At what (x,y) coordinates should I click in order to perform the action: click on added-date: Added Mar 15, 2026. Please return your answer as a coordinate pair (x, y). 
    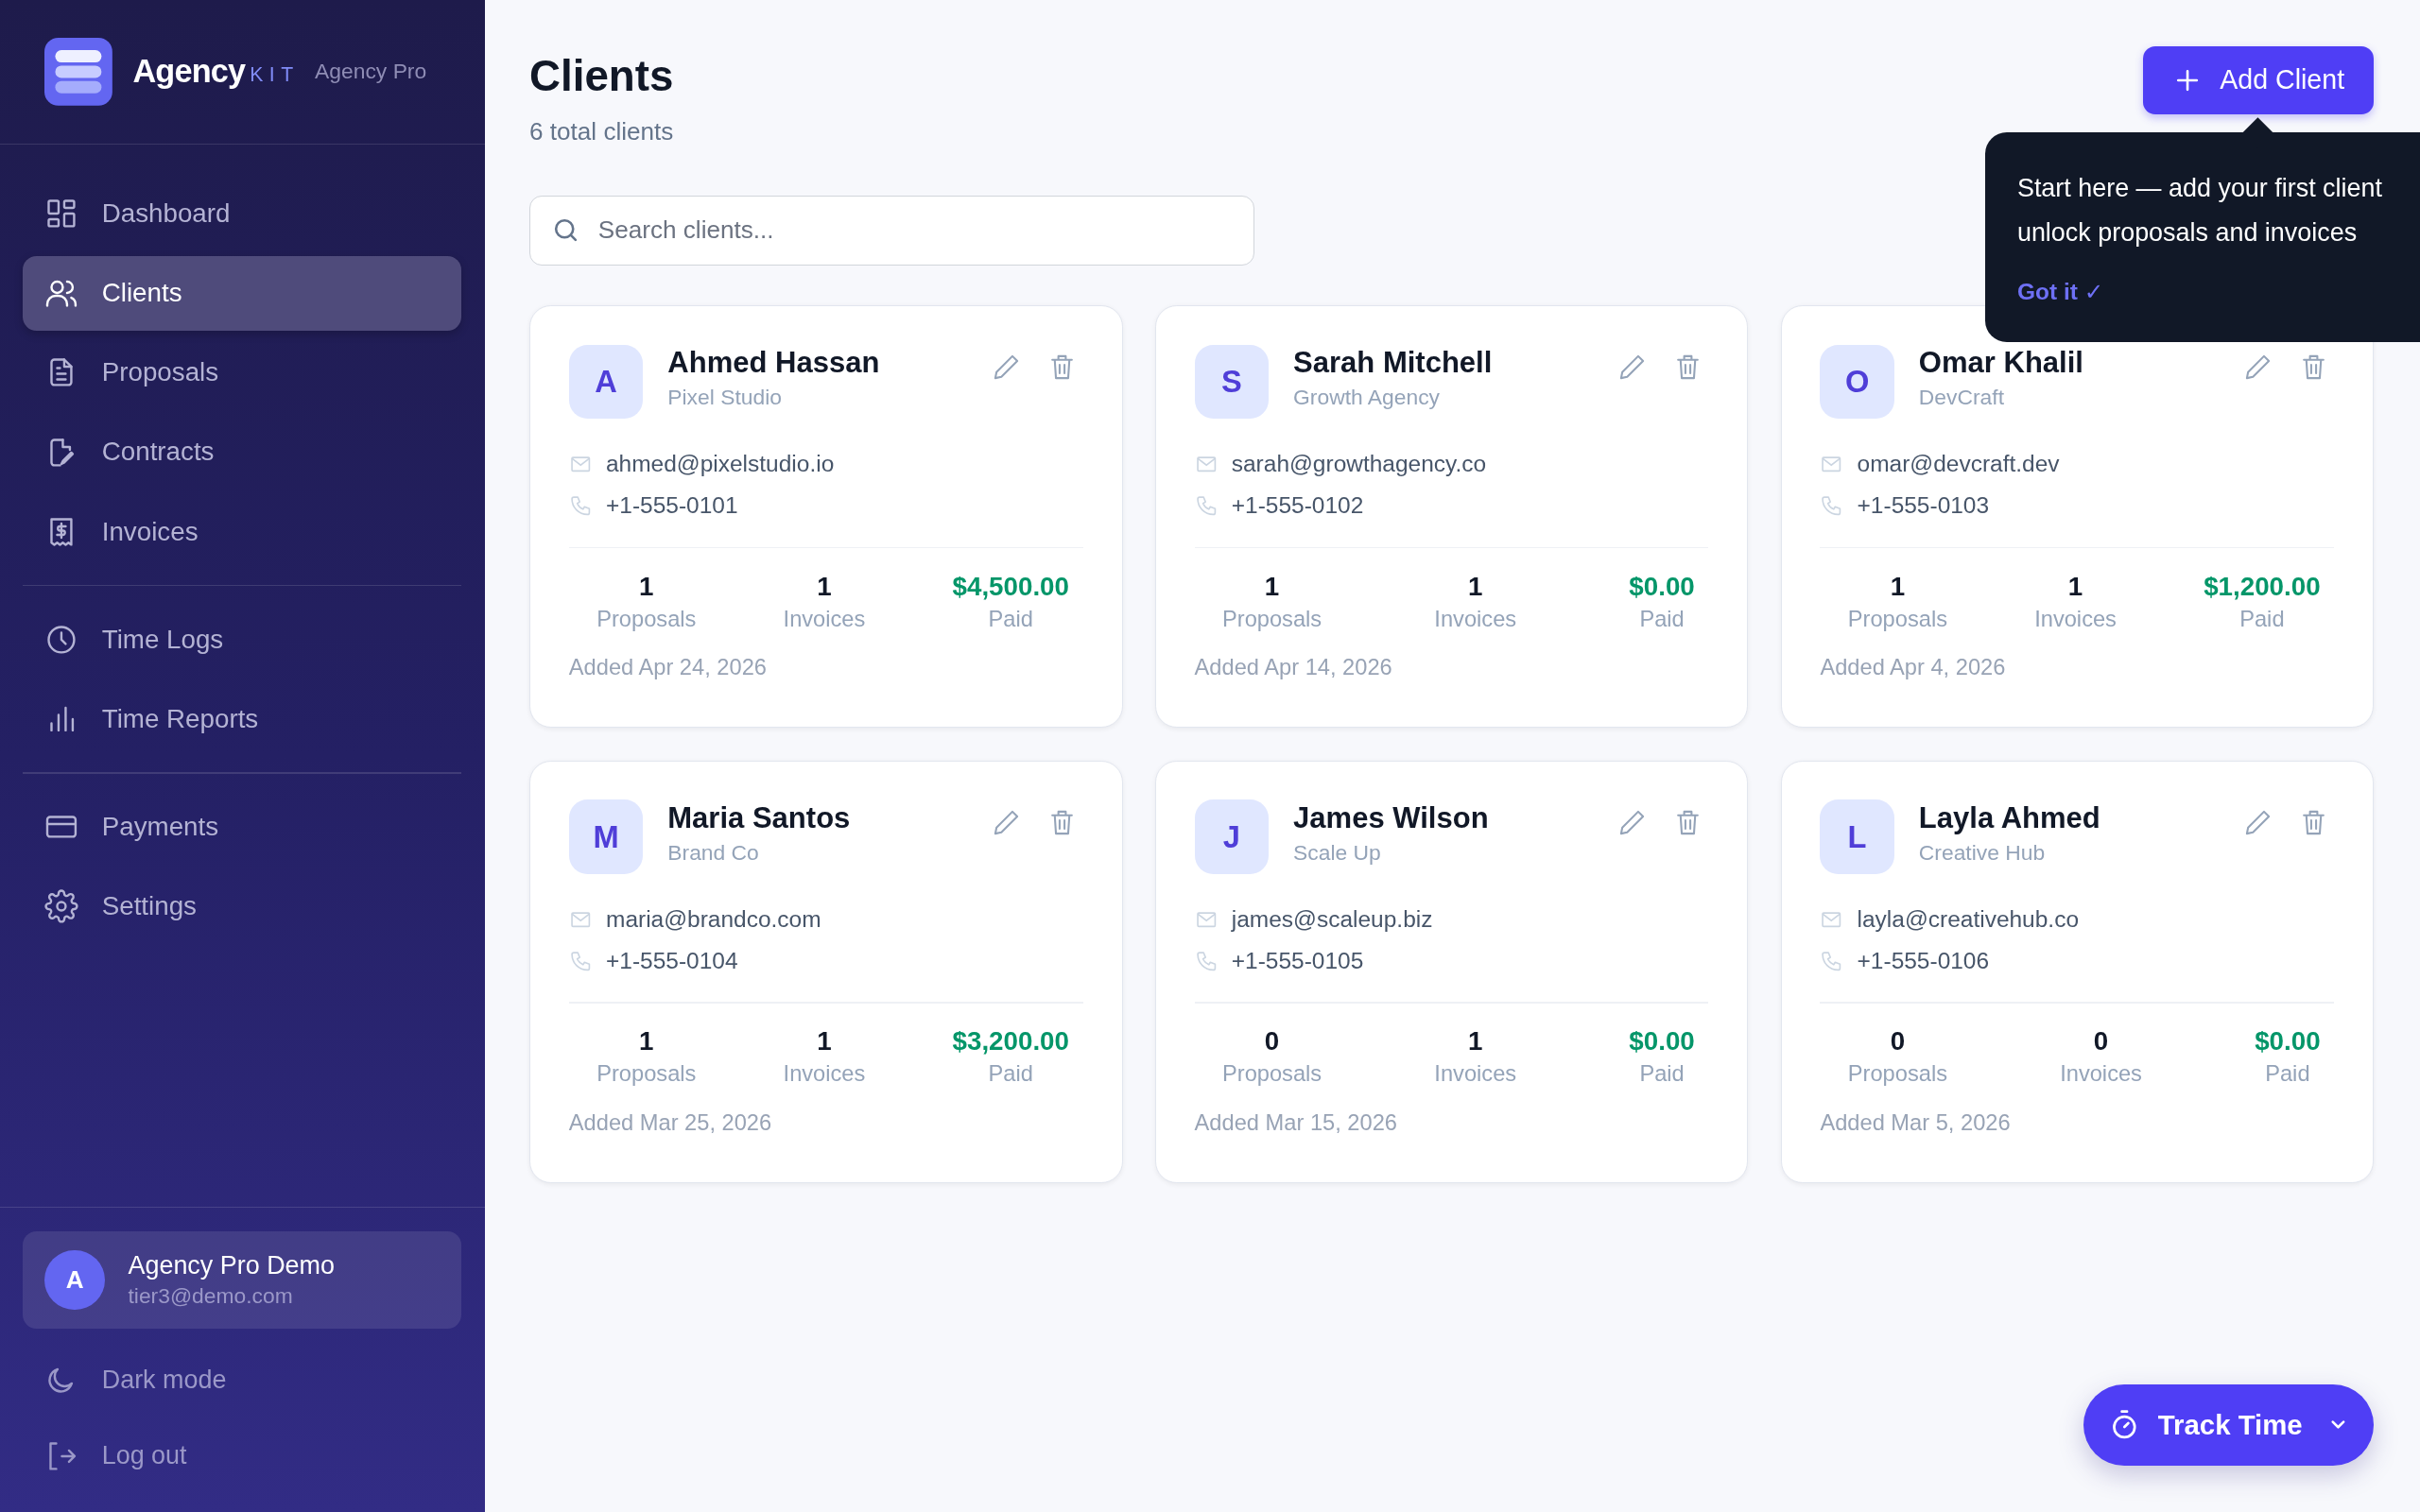
    Looking at the image, I should click on (1296, 1122).